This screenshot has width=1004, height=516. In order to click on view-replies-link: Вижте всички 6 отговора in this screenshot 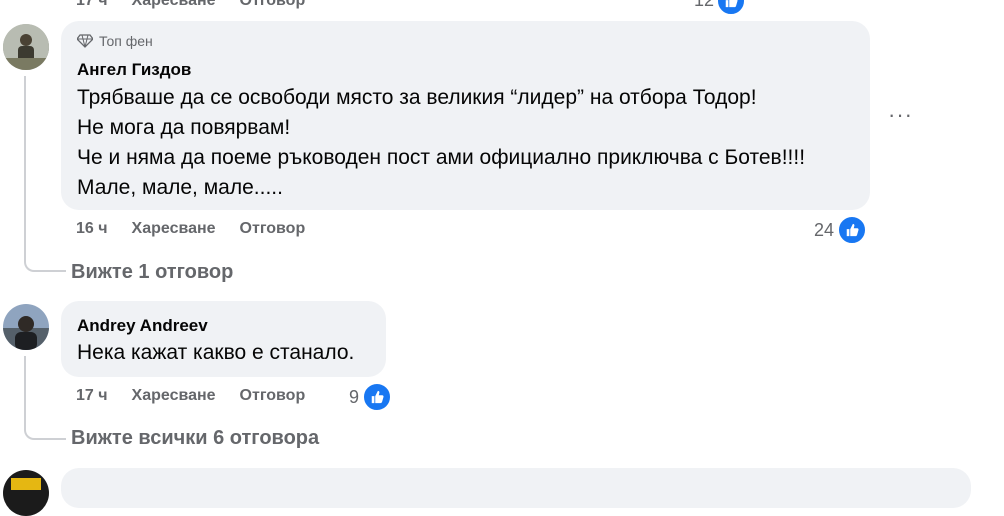, I will do `click(195, 438)`.